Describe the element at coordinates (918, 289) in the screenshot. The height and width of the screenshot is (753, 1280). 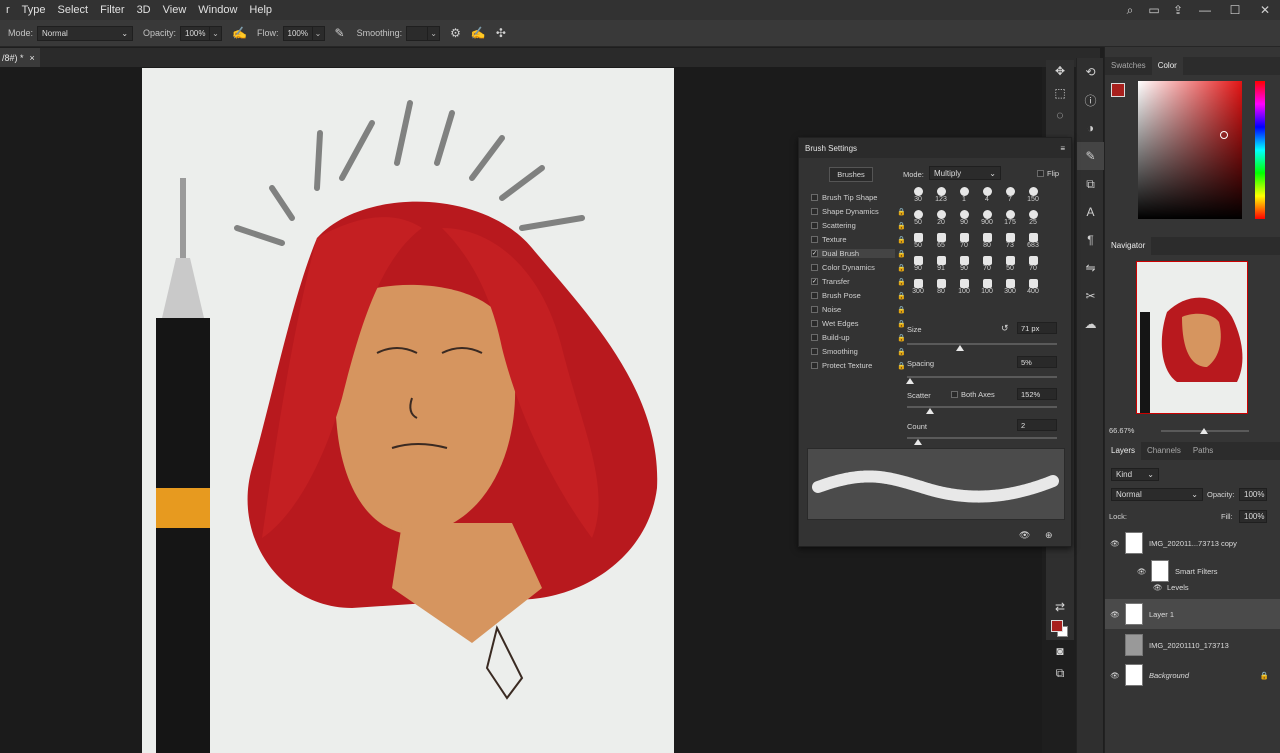
I see `brush-preset: 300` at that location.